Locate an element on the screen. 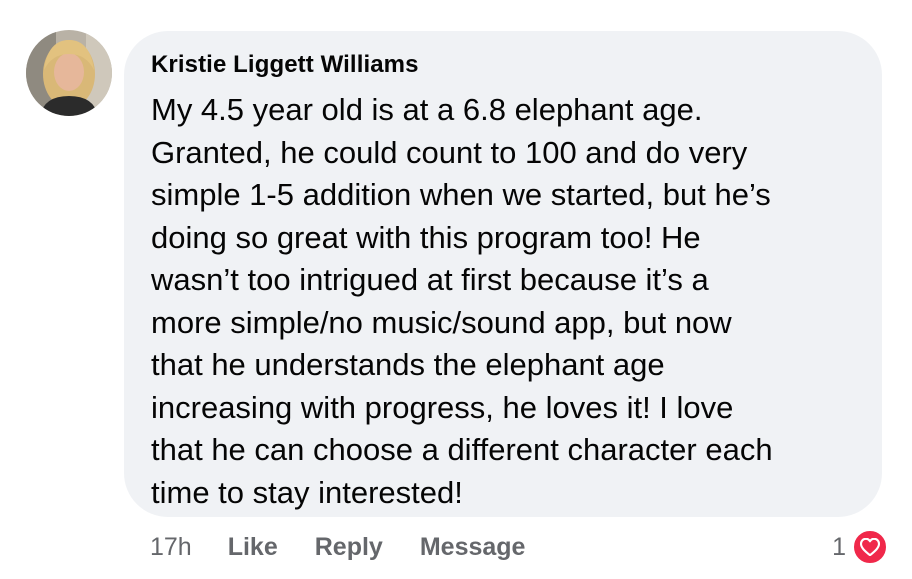 This screenshot has width=912, height=579. heart-icon is located at coordinates (870, 547).